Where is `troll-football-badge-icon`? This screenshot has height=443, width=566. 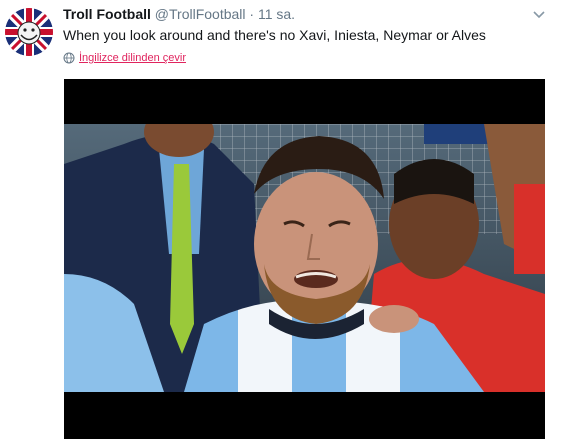
troll-football-badge-icon is located at coordinates (29, 32).